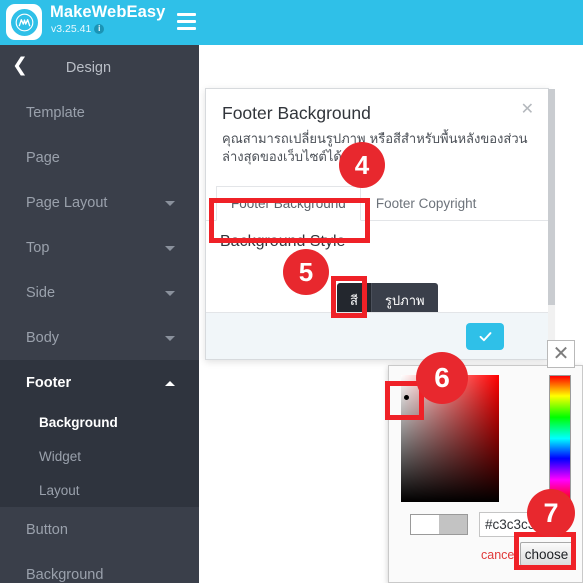  What do you see at coordinates (306, 272) in the screenshot?
I see `step-badge-5: 5` at bounding box center [306, 272].